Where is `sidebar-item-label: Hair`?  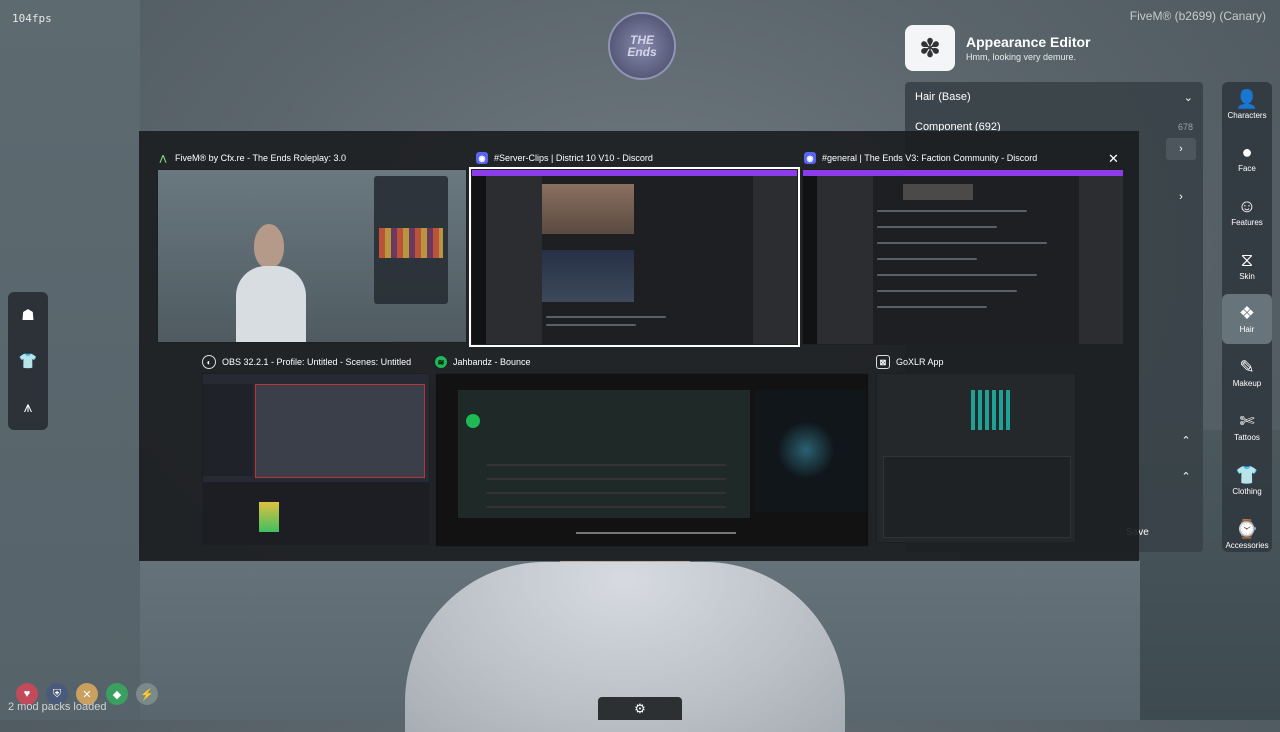 sidebar-item-label: Hair is located at coordinates (1247, 329).